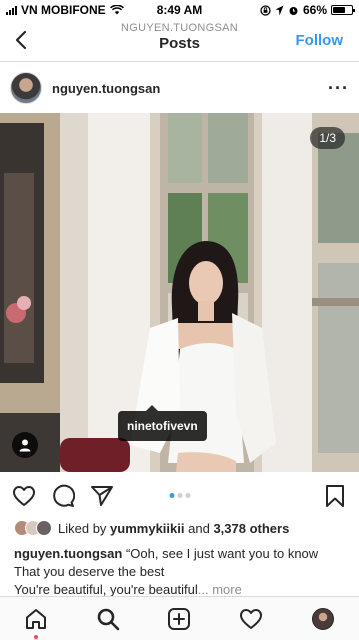  I want to click on caption-username: nguyen.tuongsan, so click(68, 553).